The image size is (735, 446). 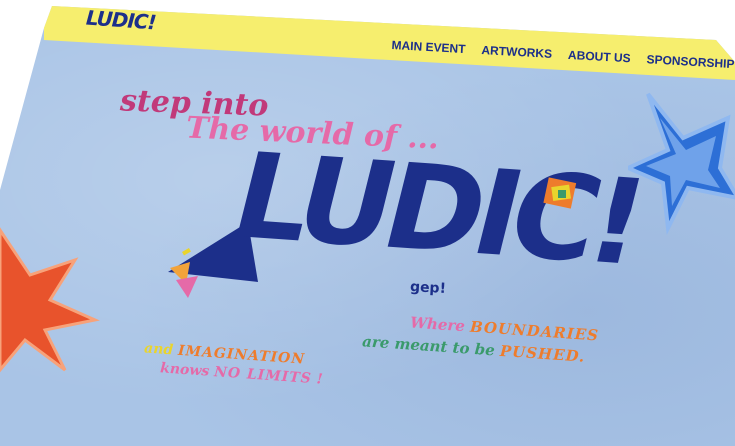 I want to click on site-logo: LUDIC!, so click(x=120, y=20).